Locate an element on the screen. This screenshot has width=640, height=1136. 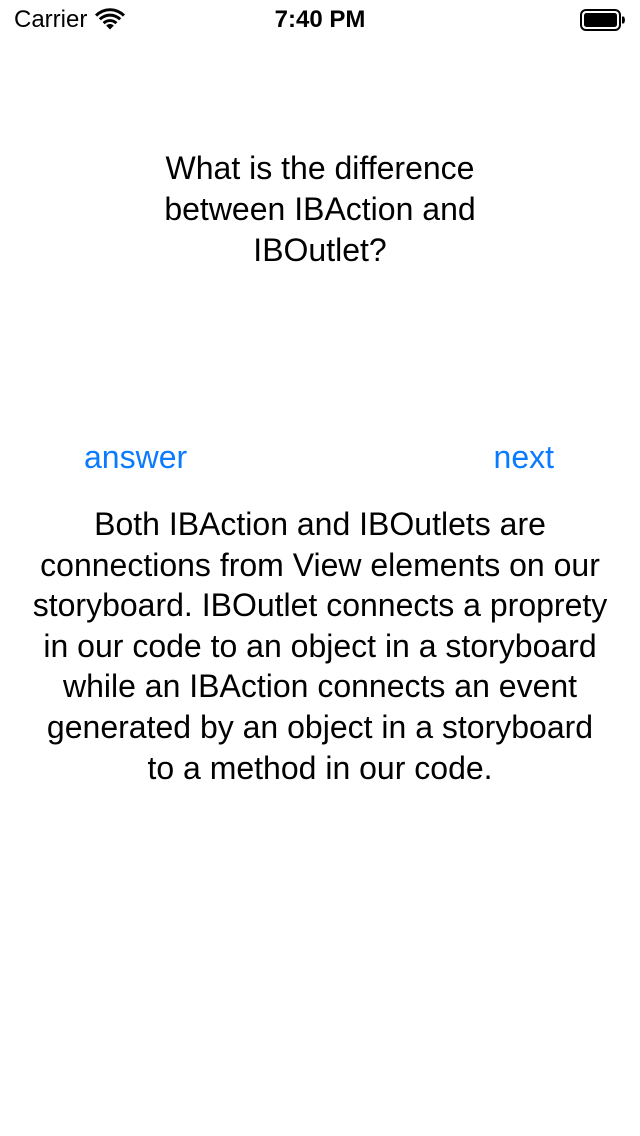
battery-icon is located at coordinates (602, 20).